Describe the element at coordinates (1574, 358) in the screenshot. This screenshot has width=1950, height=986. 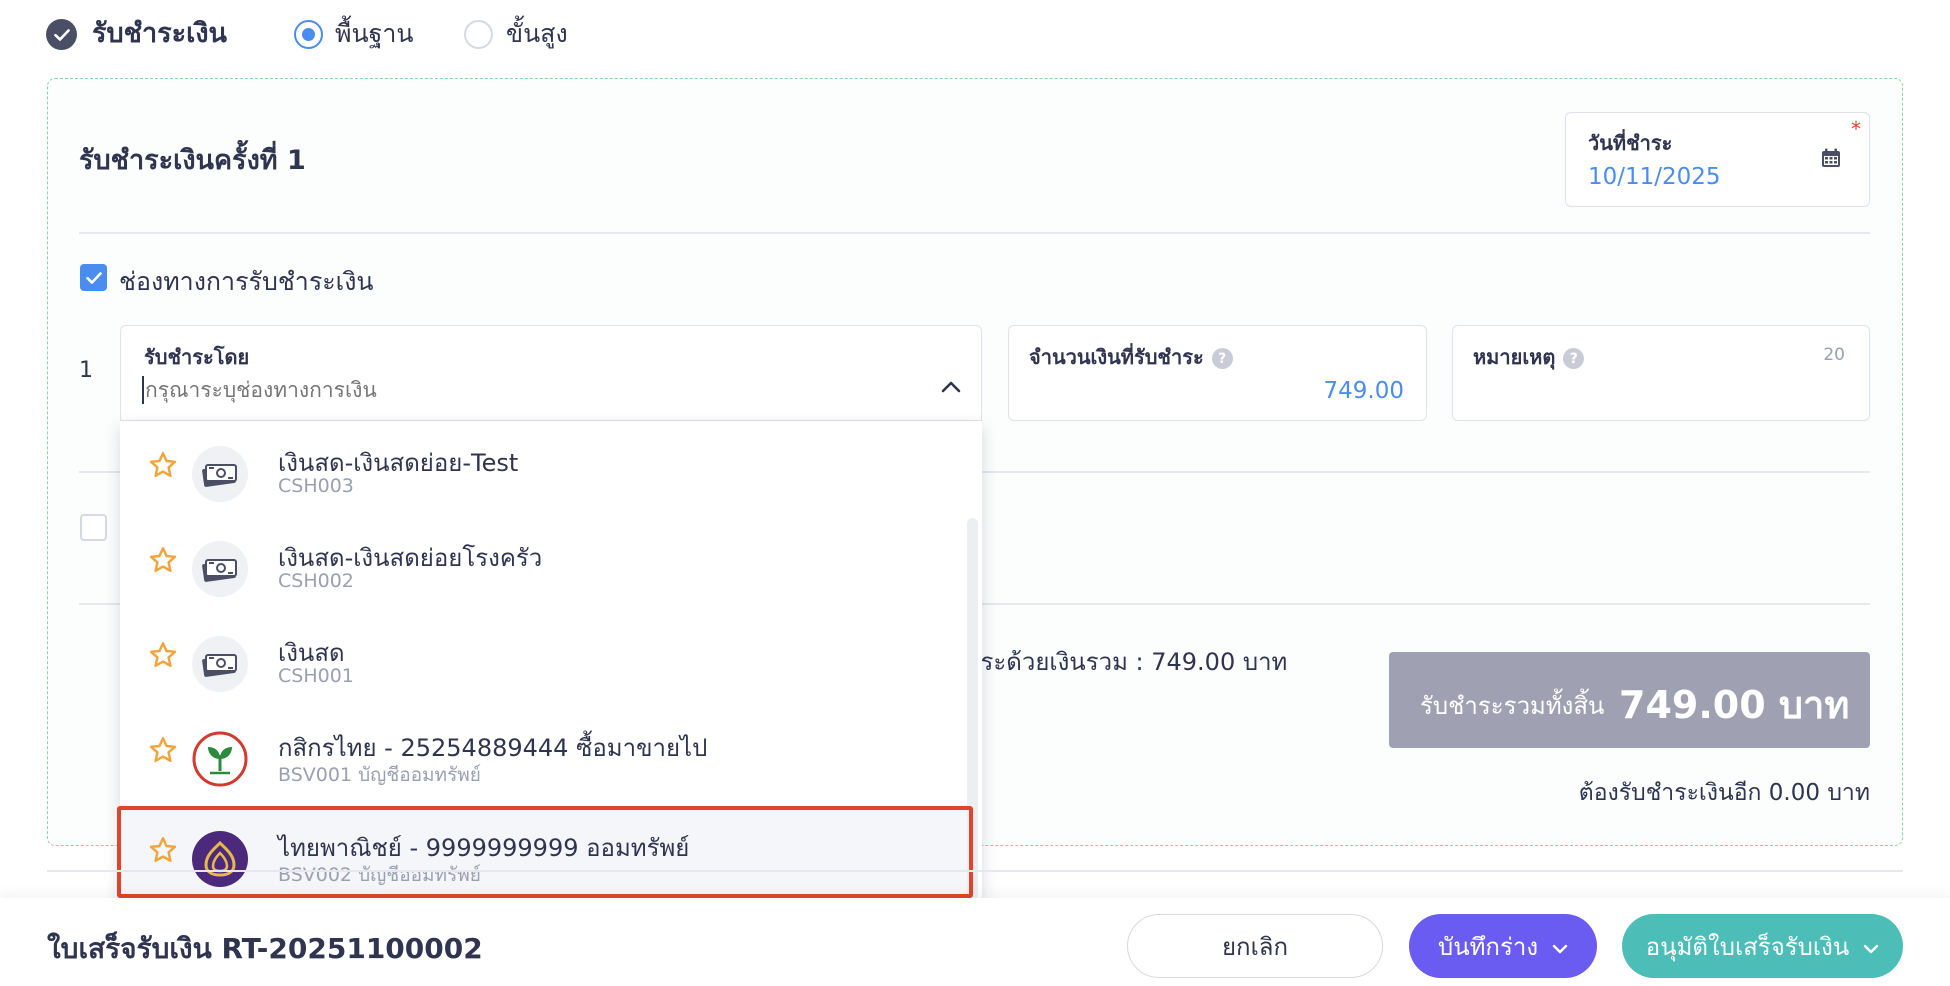
I see `note-help-icon: ?` at that location.